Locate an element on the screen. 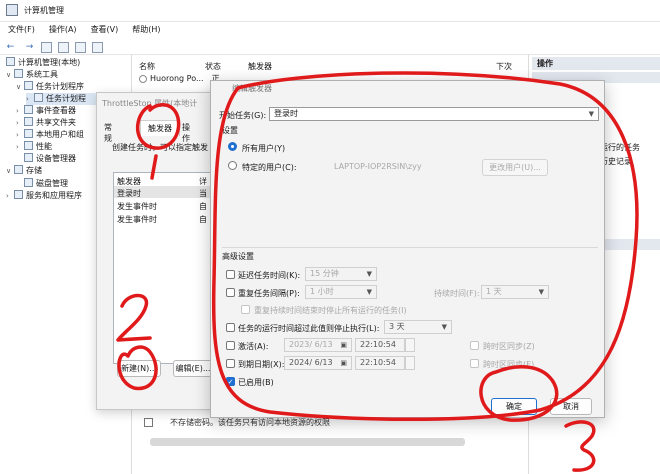  tree-system-tools: ∨ 系统工具 is located at coordinates (32, 75).